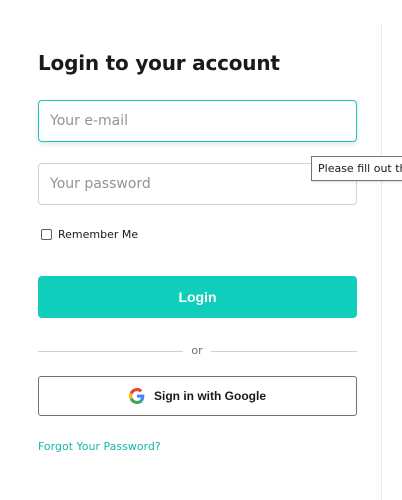  What do you see at coordinates (356, 168) in the screenshot?
I see `validation-tooltip: Please fill out this field.` at bounding box center [356, 168].